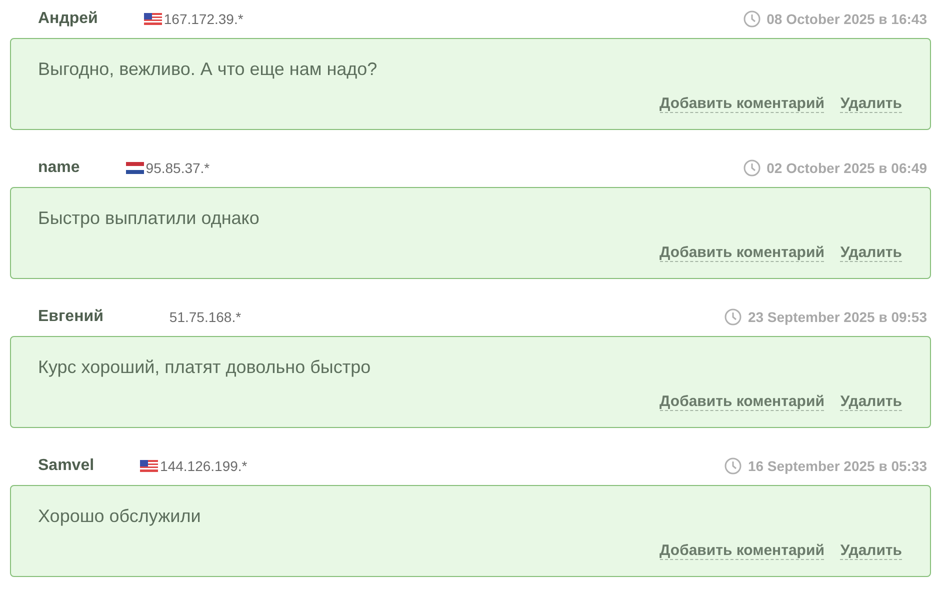 The width and height of the screenshot is (951, 590). I want to click on author-name: Евгений, so click(71, 317).